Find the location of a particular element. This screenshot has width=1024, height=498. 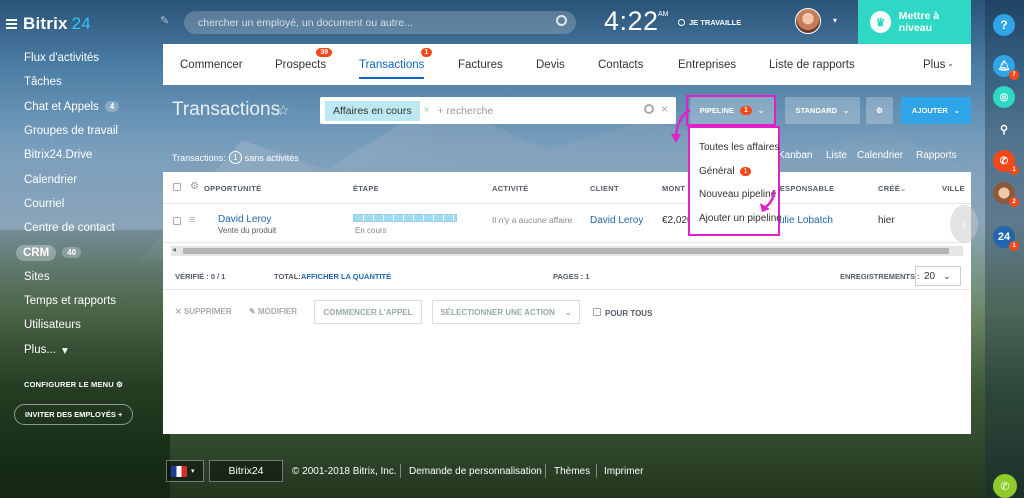

chevron-left-icon: ◂ is located at coordinates (174, 249).